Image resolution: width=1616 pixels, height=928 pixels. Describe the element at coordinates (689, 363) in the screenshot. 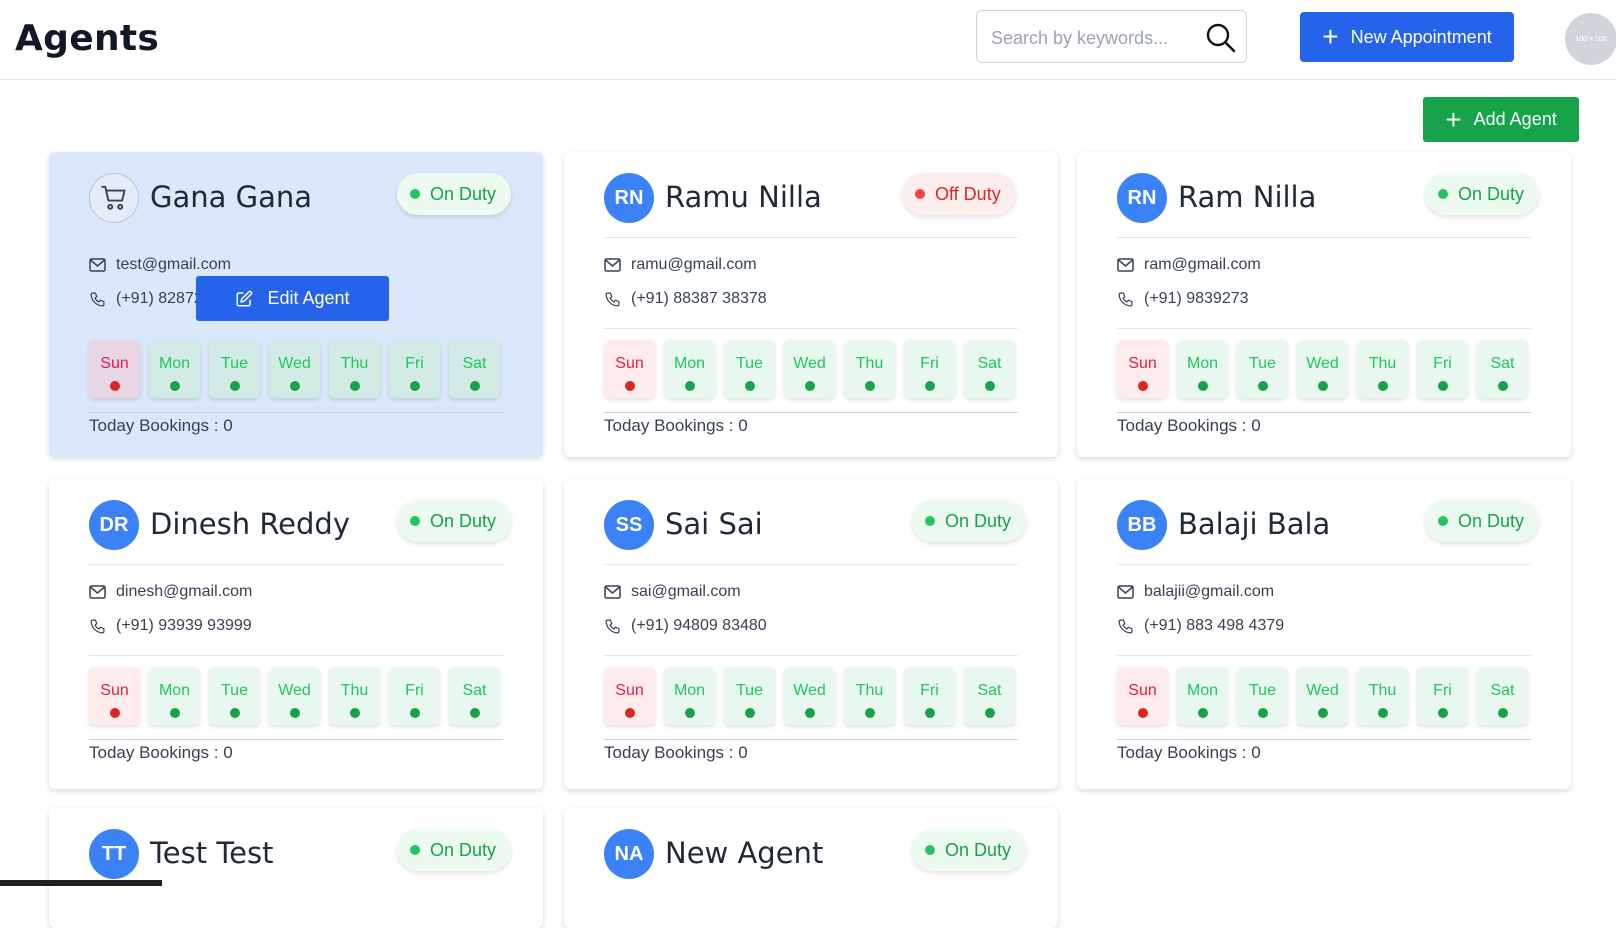

I see `day-label: Mon` at that location.